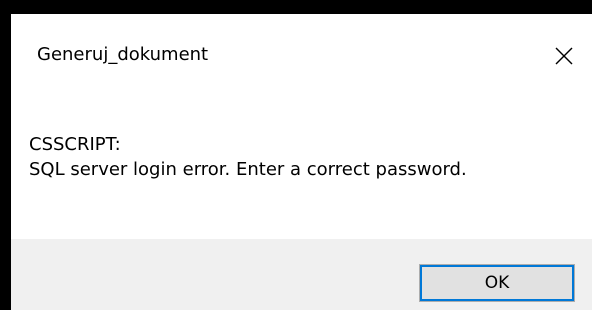 Image resolution: width=592 pixels, height=310 pixels. I want to click on ok-button-label: OK, so click(497, 283).